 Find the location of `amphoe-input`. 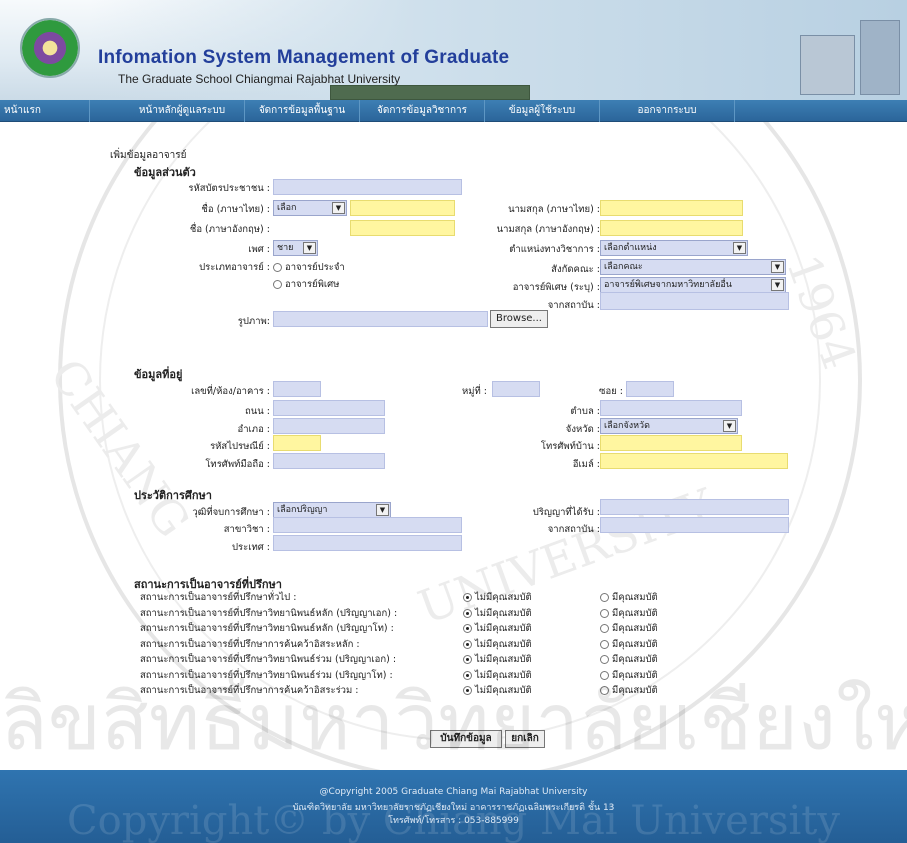

amphoe-input is located at coordinates (329, 426).